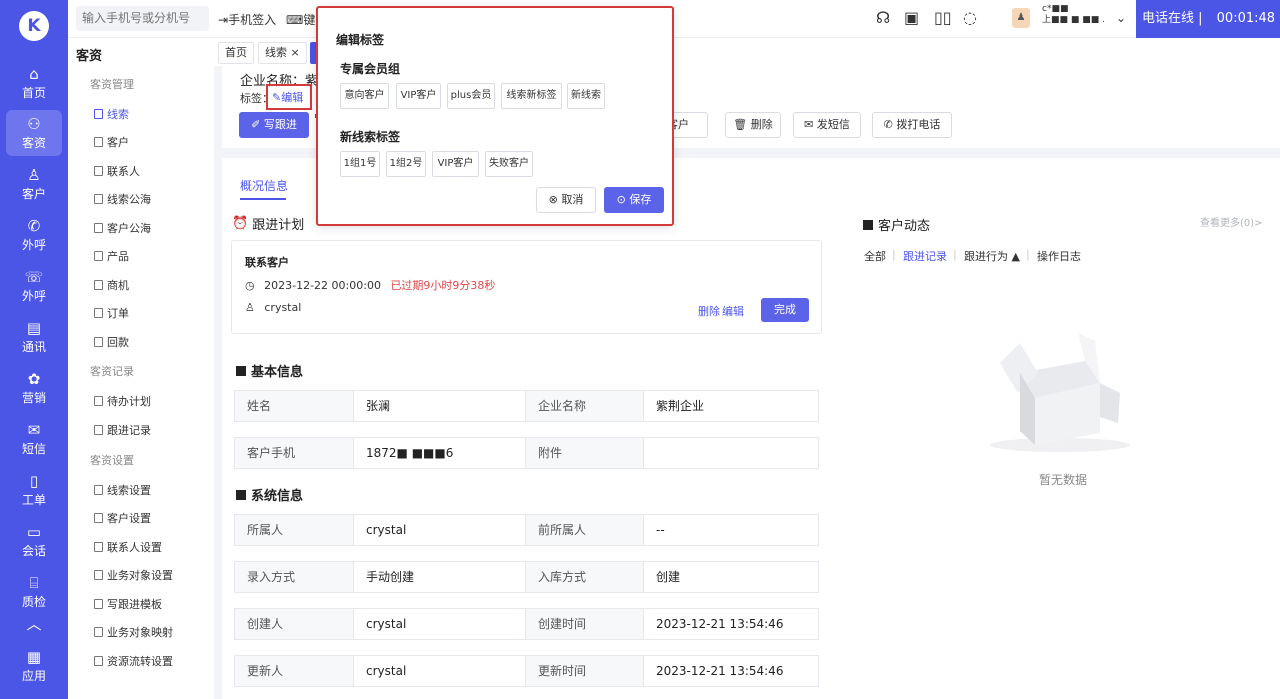 Image resolution: width=1280 pixels, height=699 pixels. What do you see at coordinates (360, 164) in the screenshot?
I see `tag-chip: 1组1号` at bounding box center [360, 164].